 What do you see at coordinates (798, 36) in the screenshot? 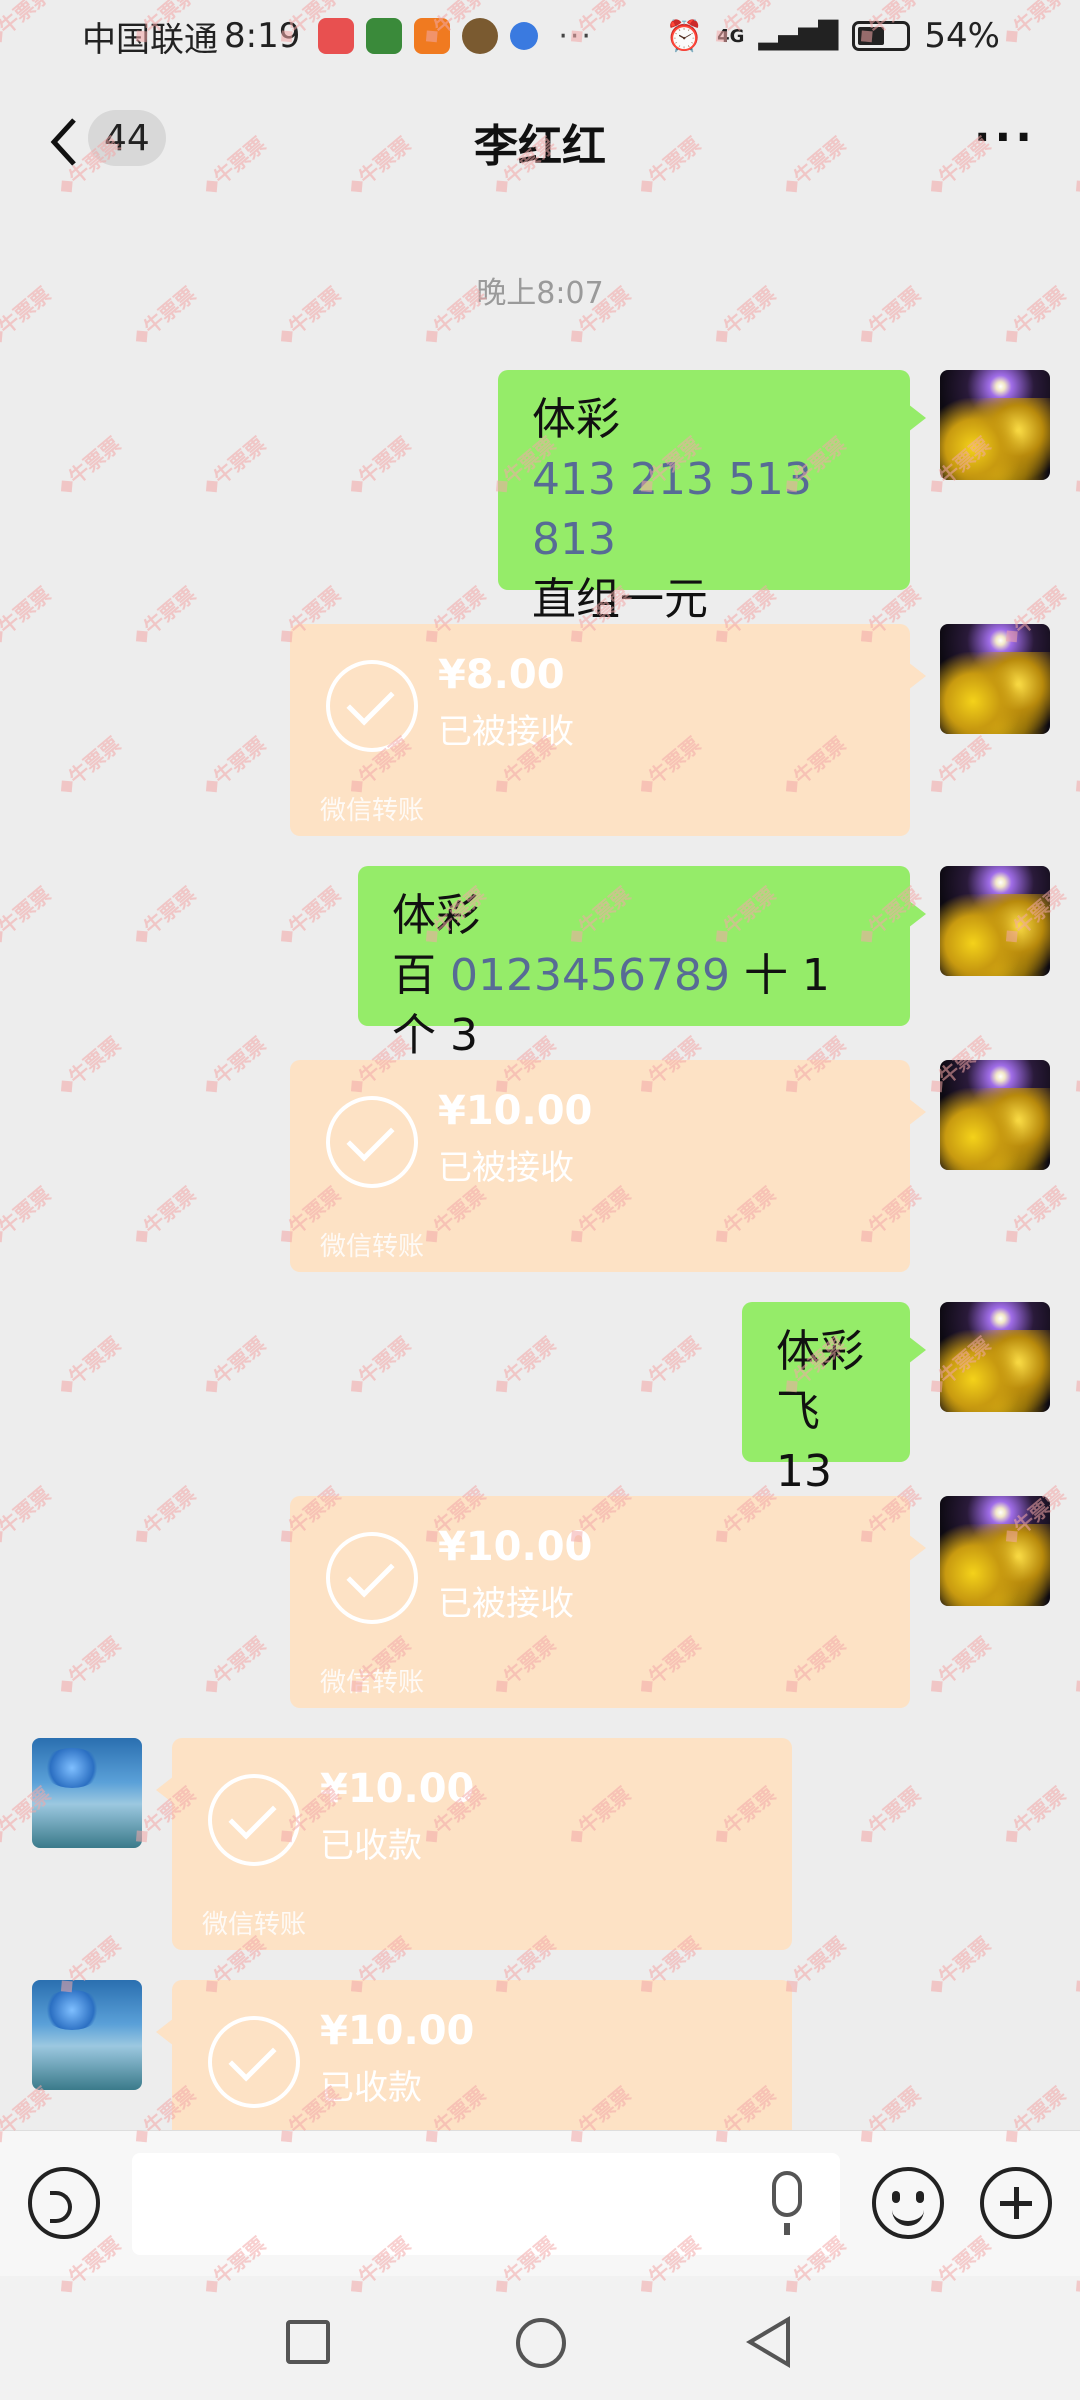
I see `signal-icon: ▂▄▆█` at bounding box center [798, 36].